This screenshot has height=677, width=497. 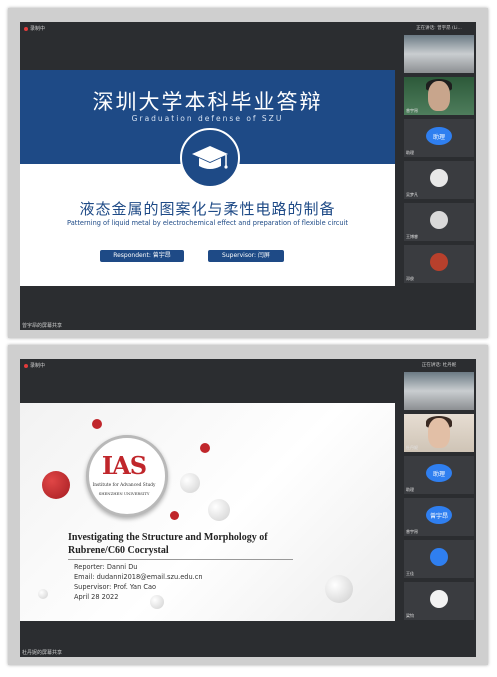 What do you see at coordinates (207, 209) in the screenshot?
I see `slide-subtitle: 液态金属的图案化与柔性电路的制备` at bounding box center [207, 209].